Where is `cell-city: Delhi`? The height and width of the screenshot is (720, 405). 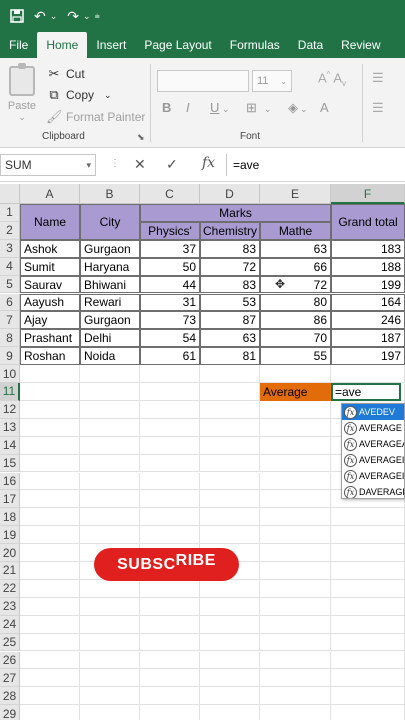 cell-city: Delhi is located at coordinates (110, 338).